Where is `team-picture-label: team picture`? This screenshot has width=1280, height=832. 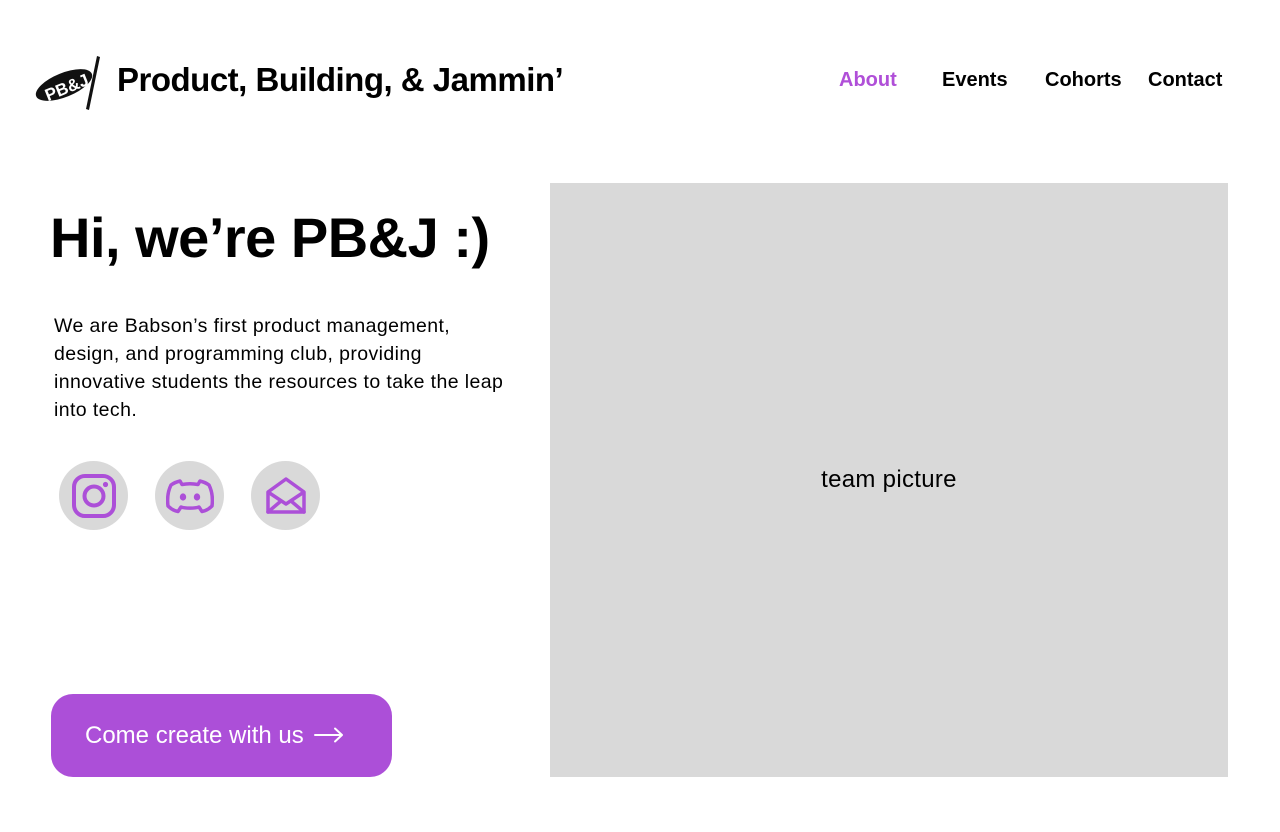 team-picture-label: team picture is located at coordinates (889, 479).